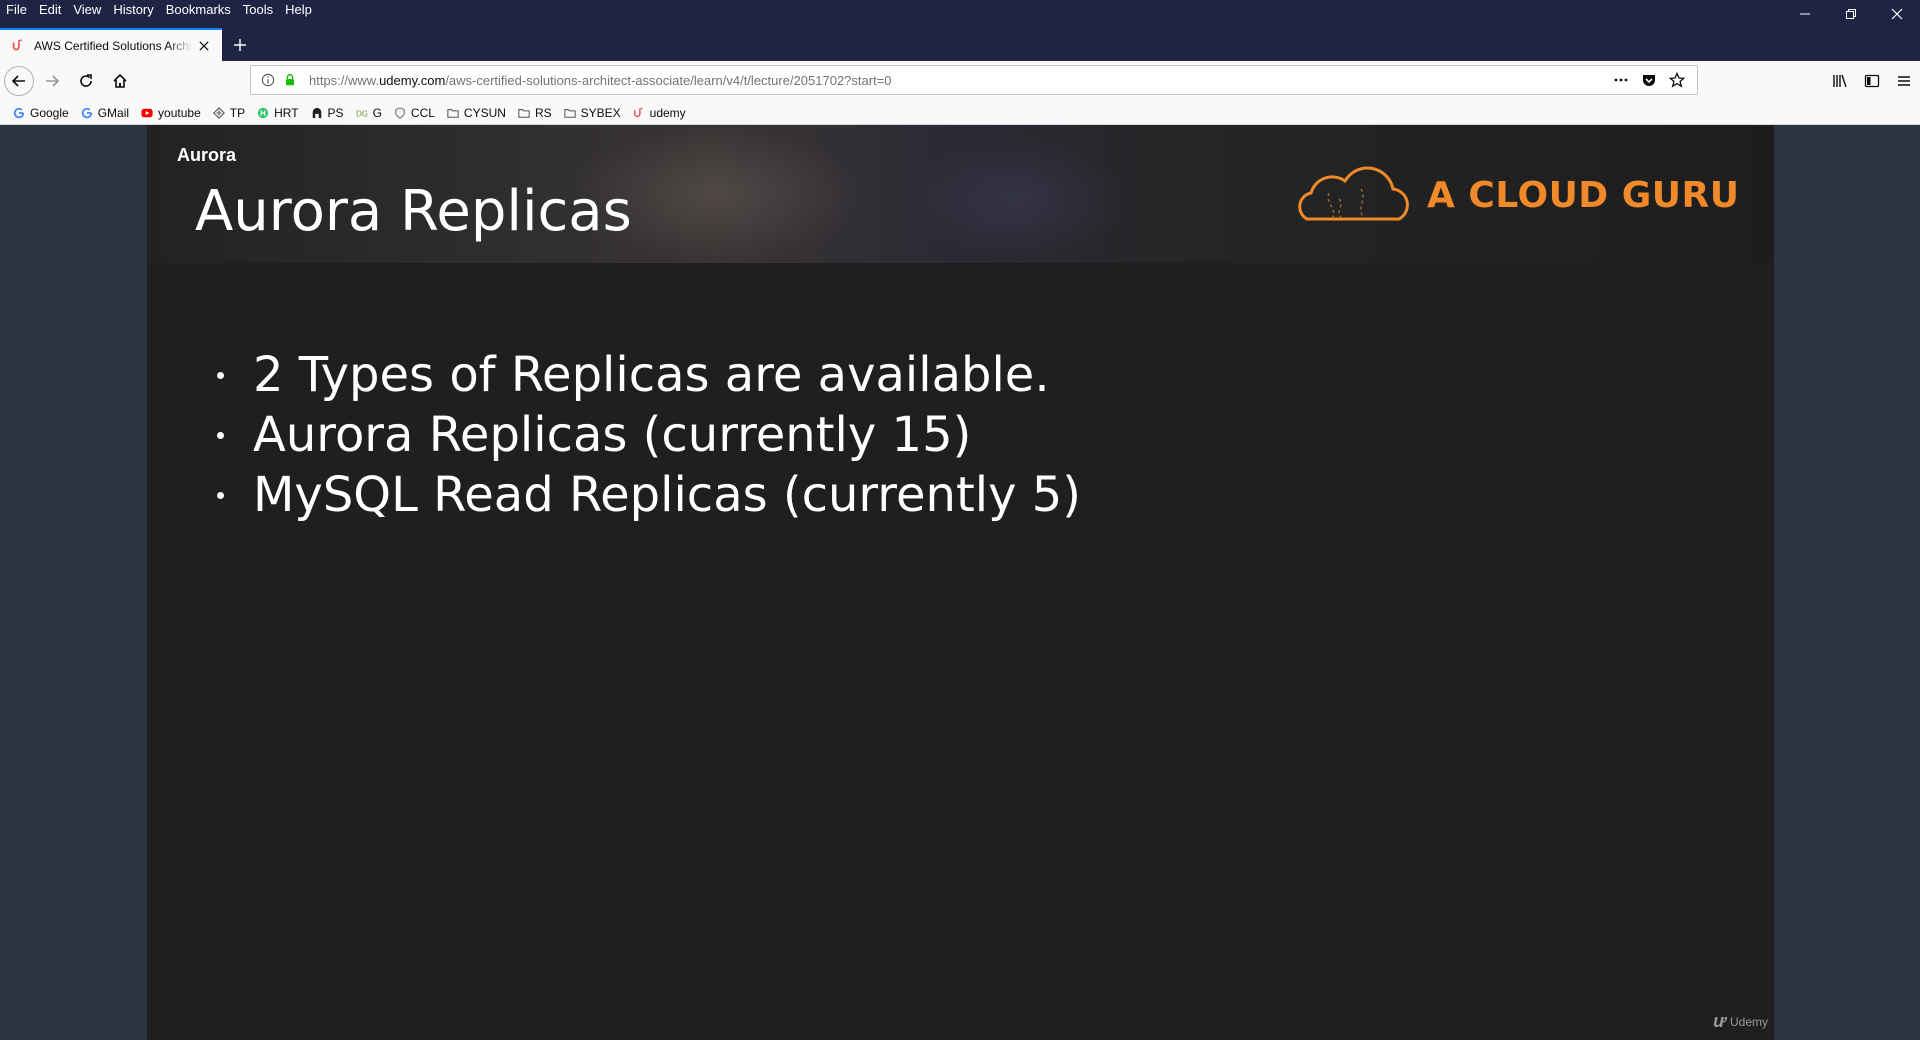  I want to click on new-tab-button, so click(240, 44).